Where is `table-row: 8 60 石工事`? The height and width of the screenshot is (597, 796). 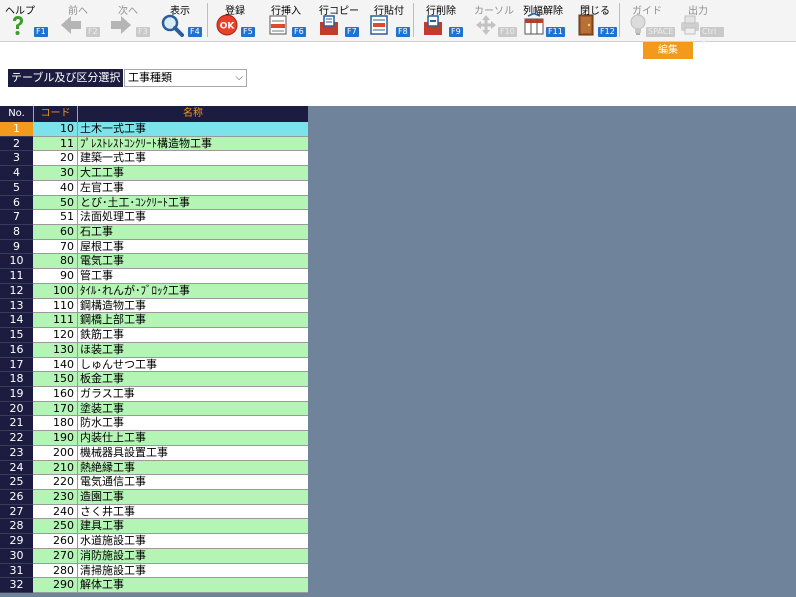
table-row: 8 60 石工事 is located at coordinates (154, 232).